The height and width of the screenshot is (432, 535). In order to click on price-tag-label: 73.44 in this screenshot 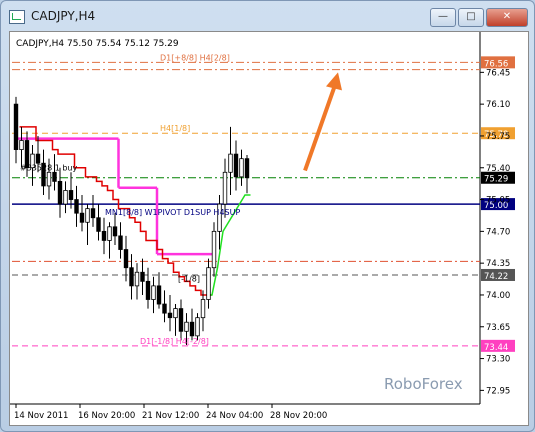, I will do `click(496, 348)`.